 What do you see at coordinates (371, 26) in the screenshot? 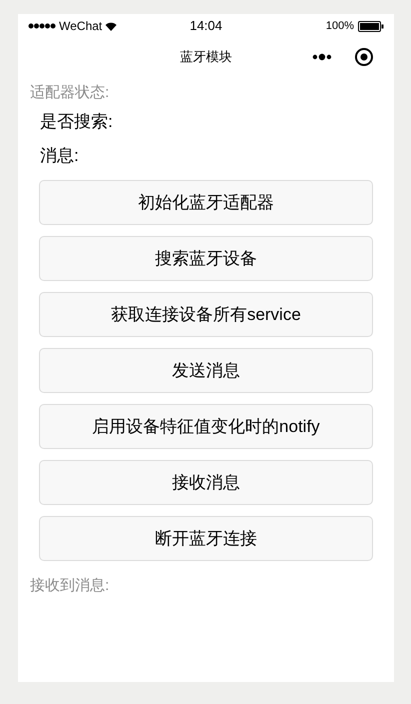
I see `battery-icon` at bounding box center [371, 26].